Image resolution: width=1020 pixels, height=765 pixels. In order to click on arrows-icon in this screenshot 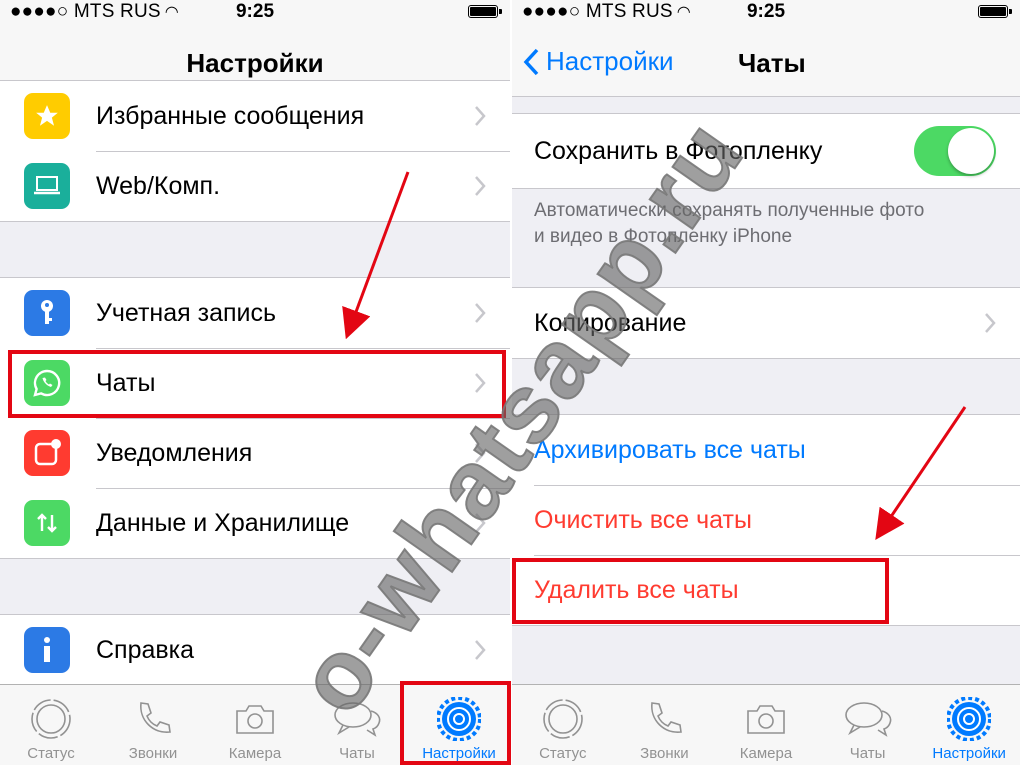, I will do `click(47, 523)`.